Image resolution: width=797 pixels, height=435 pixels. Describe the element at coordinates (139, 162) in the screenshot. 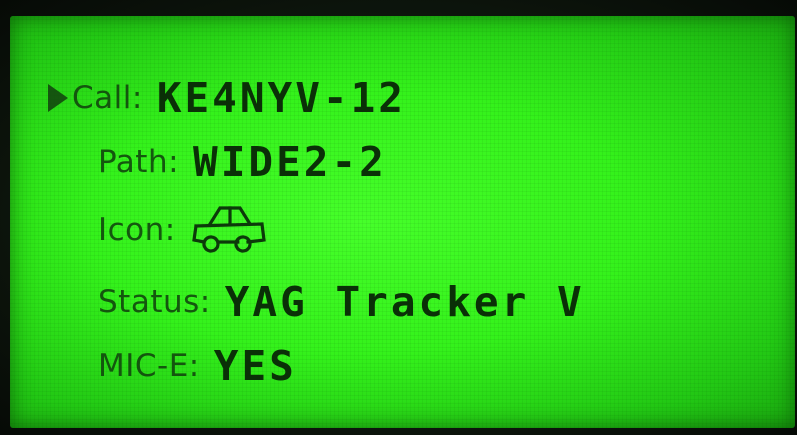

I see `path-label: Path:` at that location.